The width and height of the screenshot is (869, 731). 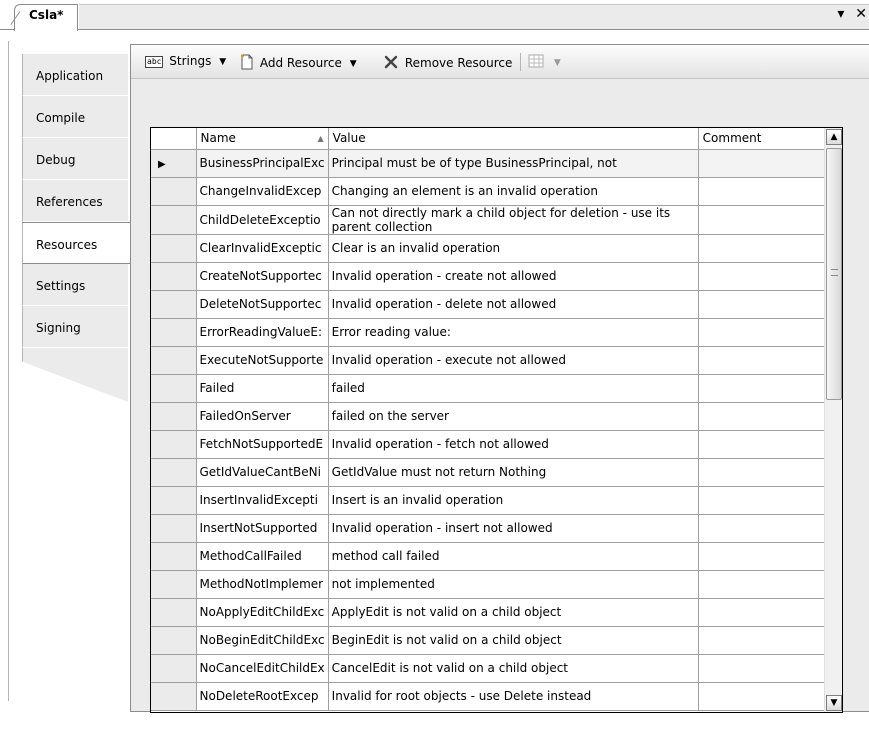 What do you see at coordinates (262, 360) in the screenshot?
I see `cell-name: ExecuteNotSupporte` at bounding box center [262, 360].